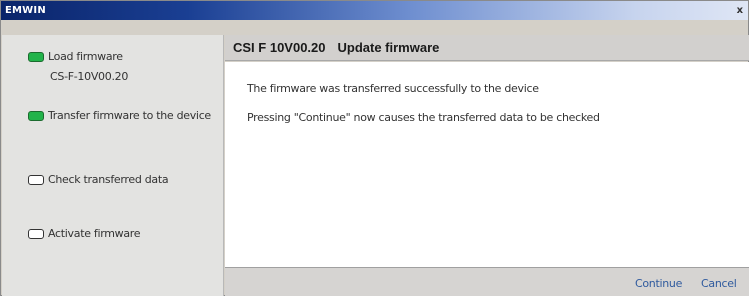  I want to click on cancel-button: Cancel, so click(719, 283).